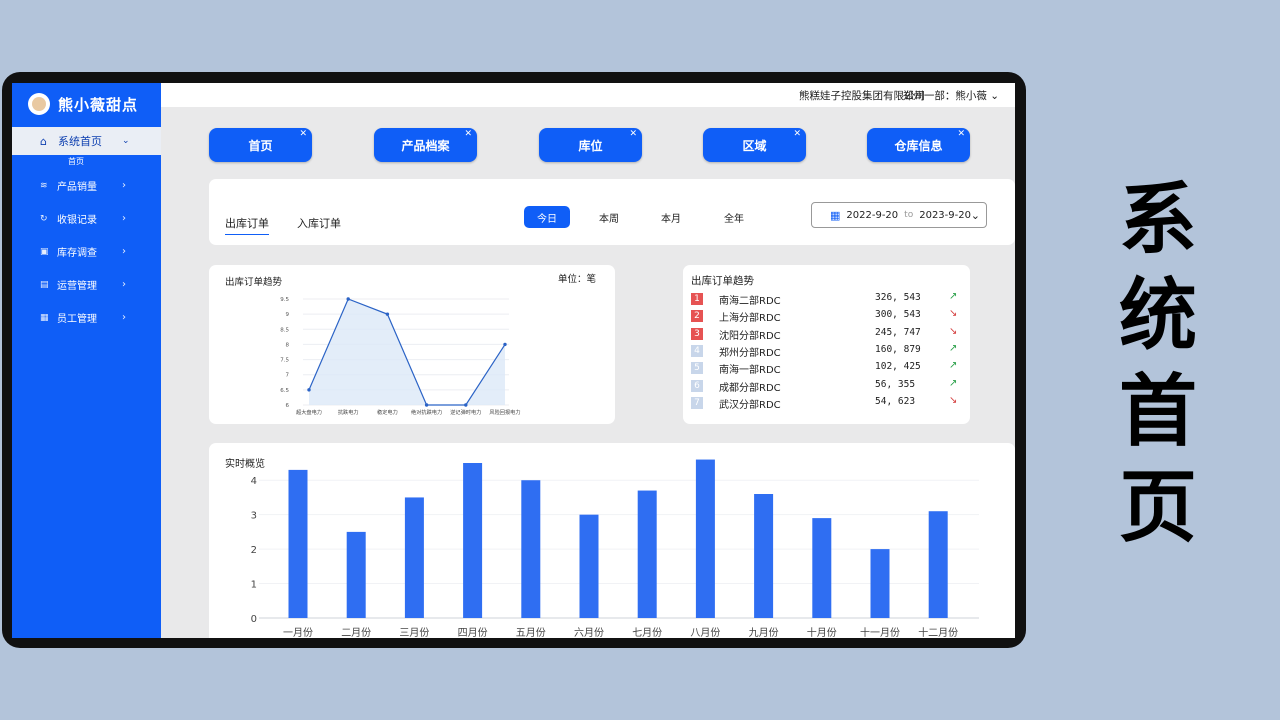 The width and height of the screenshot is (1280, 720). What do you see at coordinates (647, 632) in the screenshot?
I see `x-tick-label: 七月份` at bounding box center [647, 632].